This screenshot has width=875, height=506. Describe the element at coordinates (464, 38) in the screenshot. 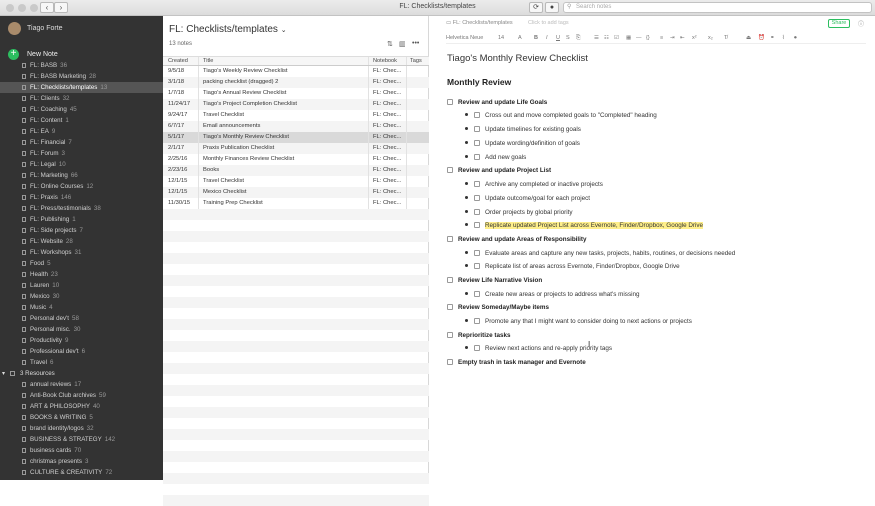

I see `font-family-select: Helvetica Neue` at that location.